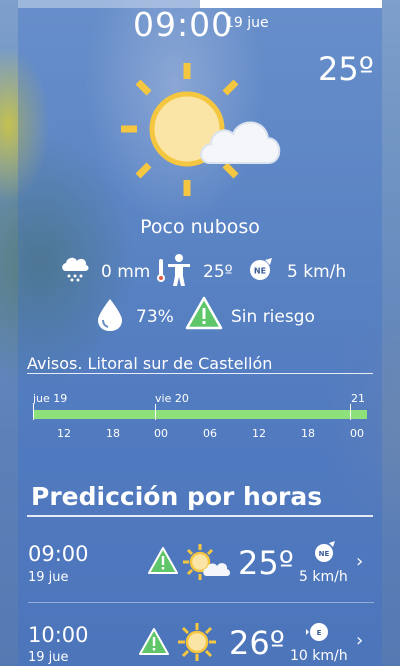  I want to click on timeline-hour: 06, so click(210, 433).